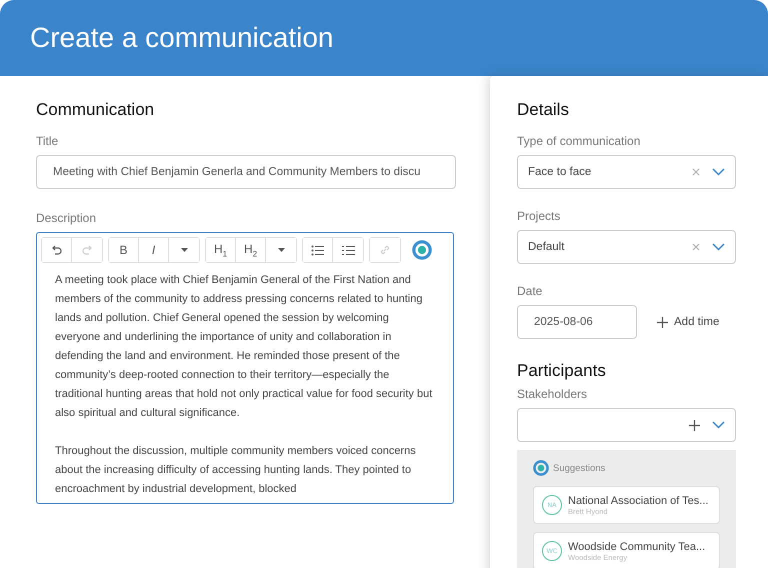 This screenshot has height=568, width=768. I want to click on description-paragraph: Throughout the discussion, multiple community members voiced concerns about the increasing difficulty of accessing hunting lands. They pointed to encroachment by industrial development, blocked, so click(236, 470).